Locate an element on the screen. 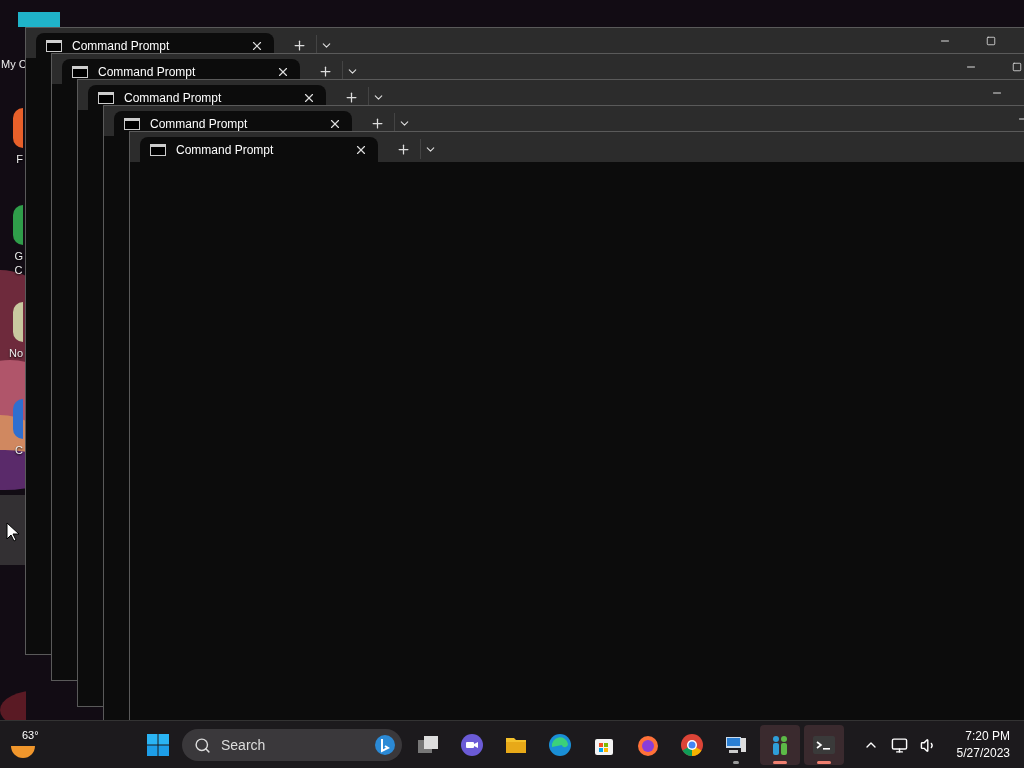 This screenshot has width=1024, height=768. moon-icon is located at coordinates (23, 752).